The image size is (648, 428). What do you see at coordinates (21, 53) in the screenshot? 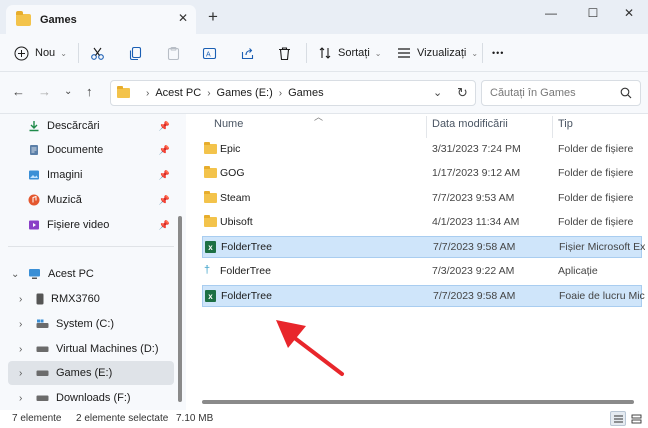
I see `plus-circle-icon` at bounding box center [21, 53].